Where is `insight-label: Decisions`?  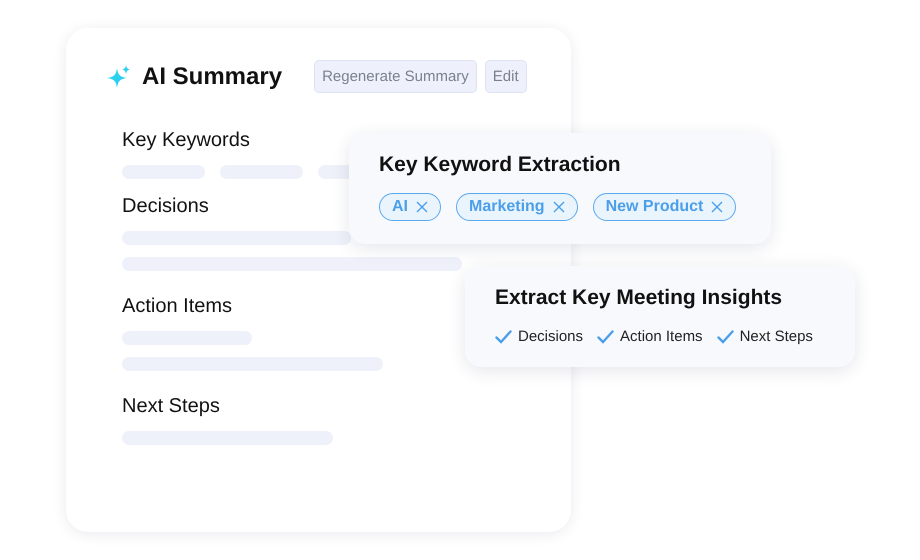 insight-label: Decisions is located at coordinates (551, 336).